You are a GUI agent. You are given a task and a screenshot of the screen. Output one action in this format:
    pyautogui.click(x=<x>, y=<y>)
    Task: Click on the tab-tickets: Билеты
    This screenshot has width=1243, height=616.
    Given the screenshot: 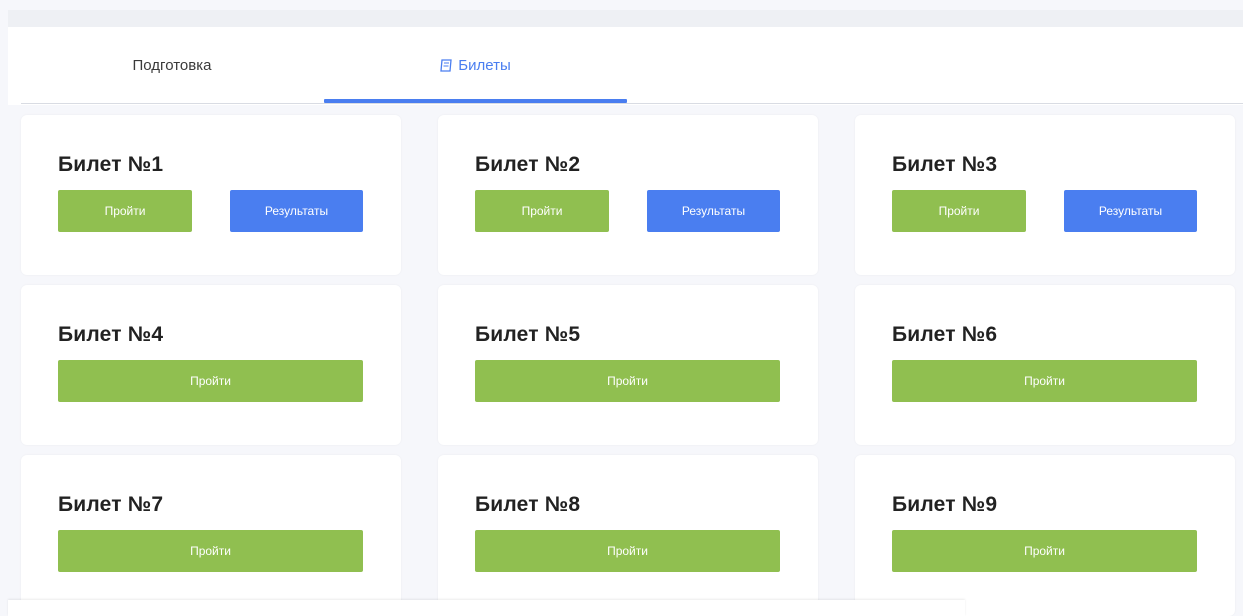 What is the action you would take?
    pyautogui.click(x=475, y=66)
    